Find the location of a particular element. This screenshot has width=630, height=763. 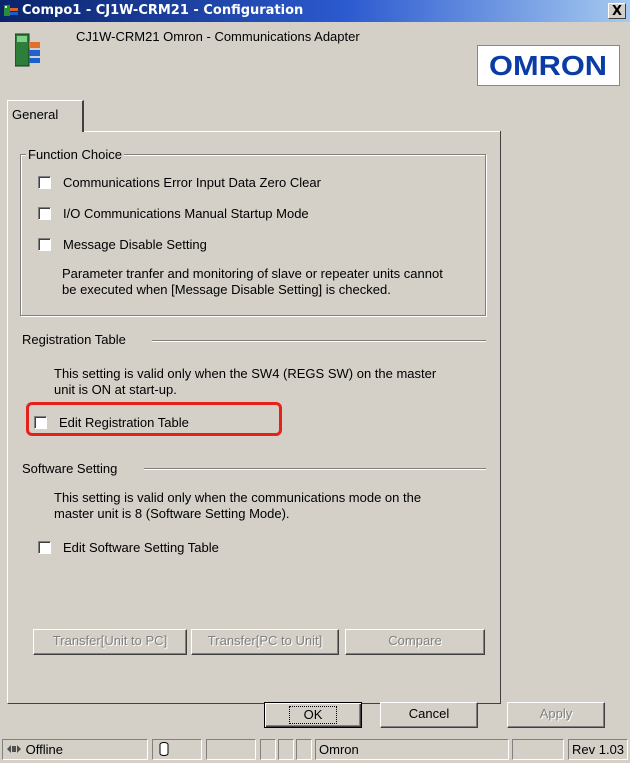

manual-startup-label: I/O Communications Manual Startup Mode is located at coordinates (186, 213).